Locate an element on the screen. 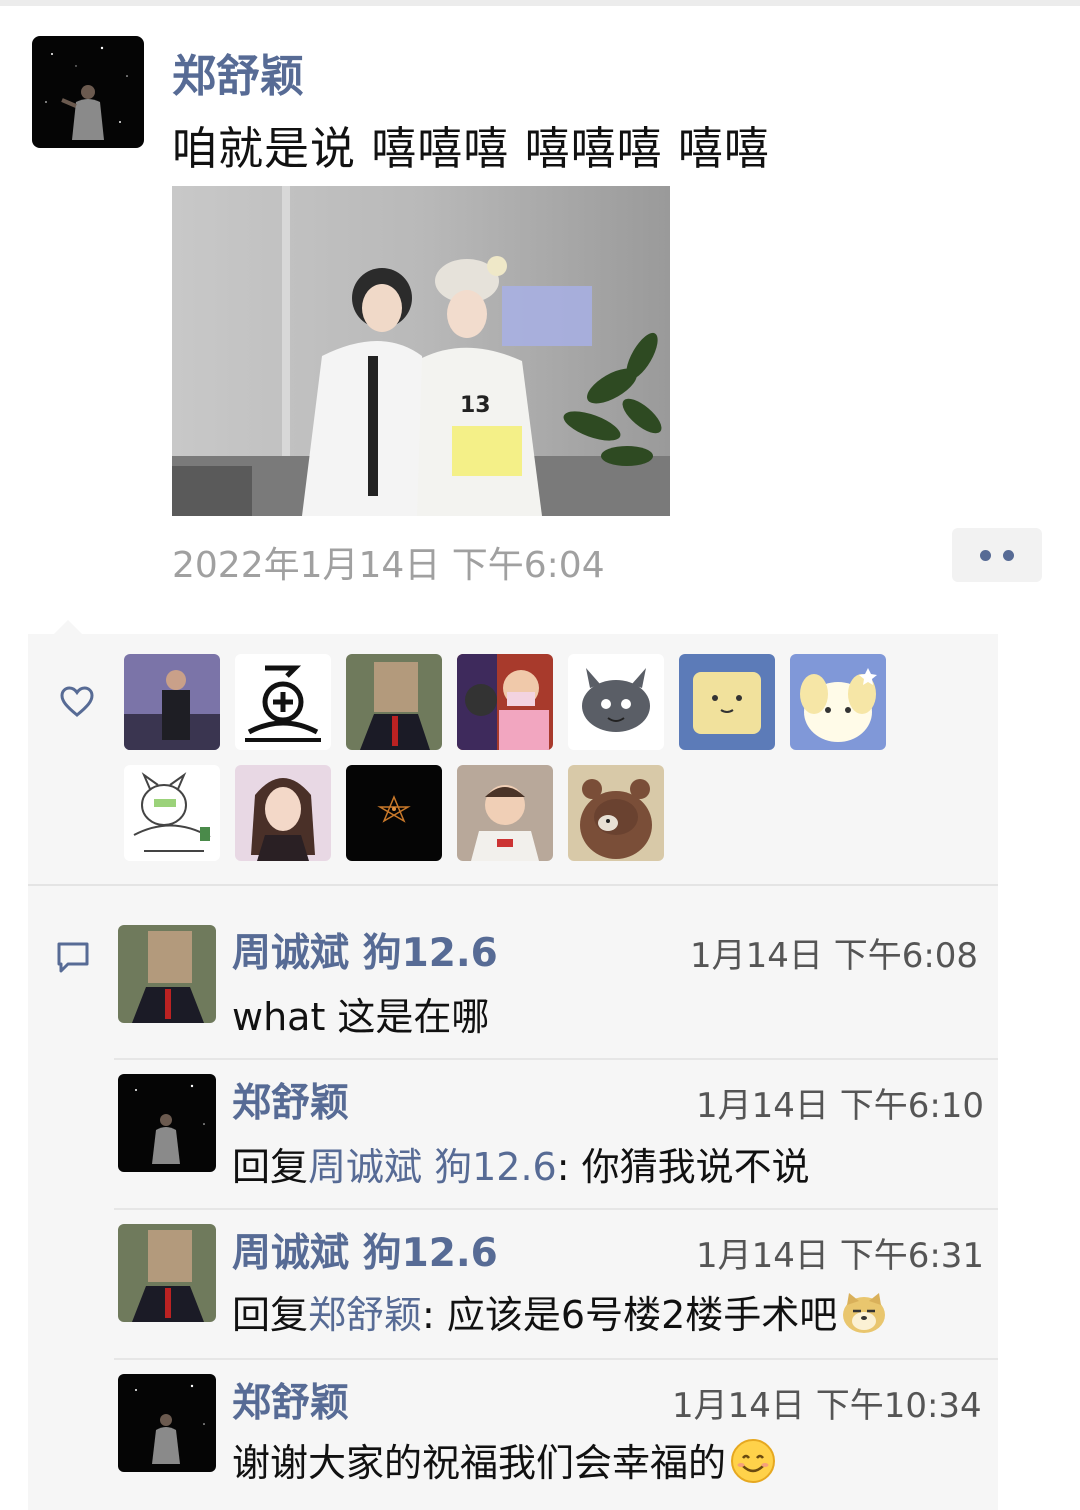  heart-icon is located at coordinates (77, 702).